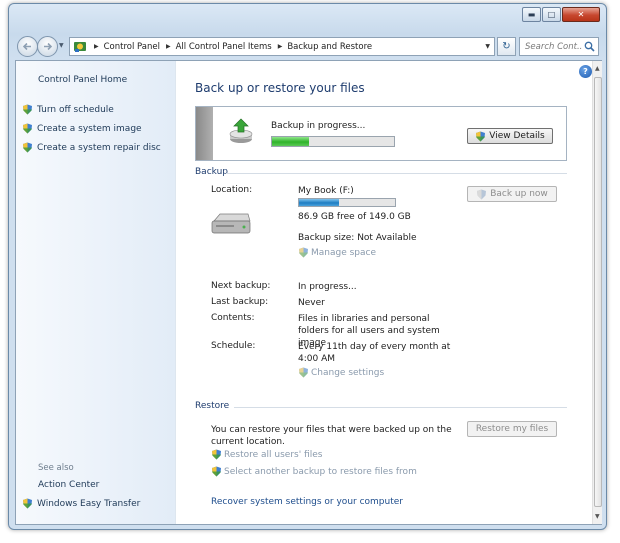 The image size is (620, 543). What do you see at coordinates (347, 202) in the screenshot?
I see `disk-usage-bar` at bounding box center [347, 202].